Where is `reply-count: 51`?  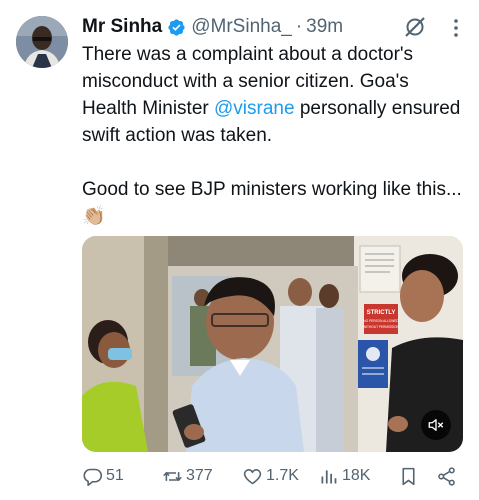 reply-count: 51 is located at coordinates (115, 475).